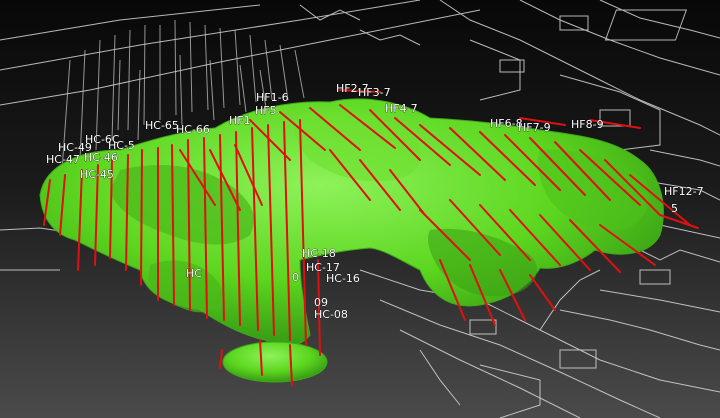 The width and height of the screenshot is (720, 418). What do you see at coordinates (674, 208) in the screenshot?
I see `label-5: 5` at bounding box center [674, 208].